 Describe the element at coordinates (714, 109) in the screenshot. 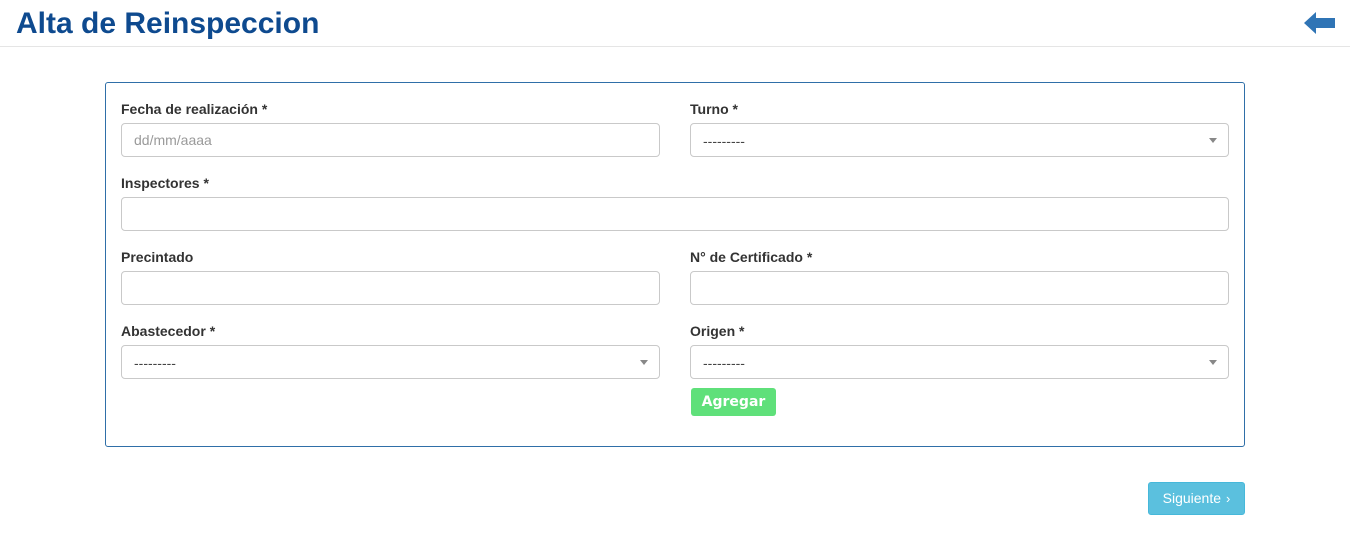

I see `turno-label: Turno *` at that location.